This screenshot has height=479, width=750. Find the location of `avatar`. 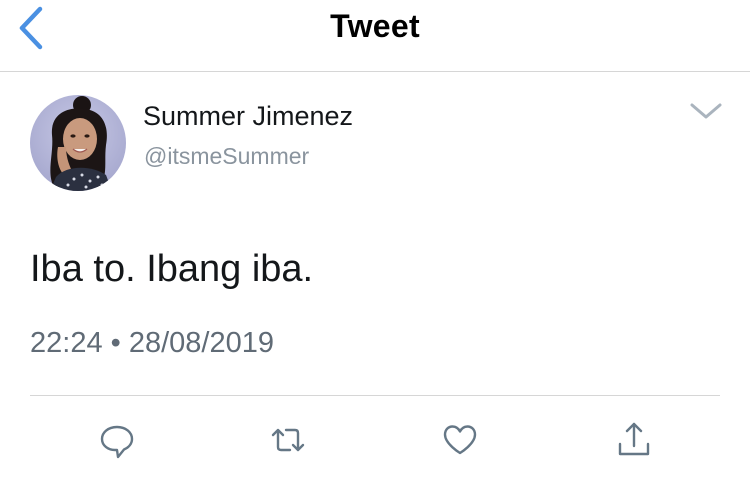

avatar is located at coordinates (78, 143).